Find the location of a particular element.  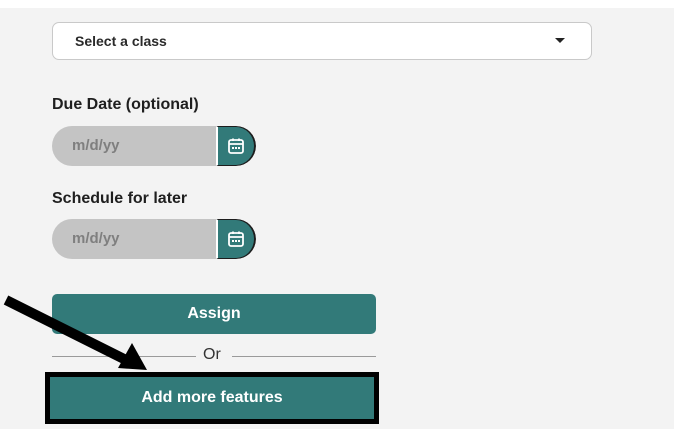

due-date-picker-button is located at coordinates (236, 146).